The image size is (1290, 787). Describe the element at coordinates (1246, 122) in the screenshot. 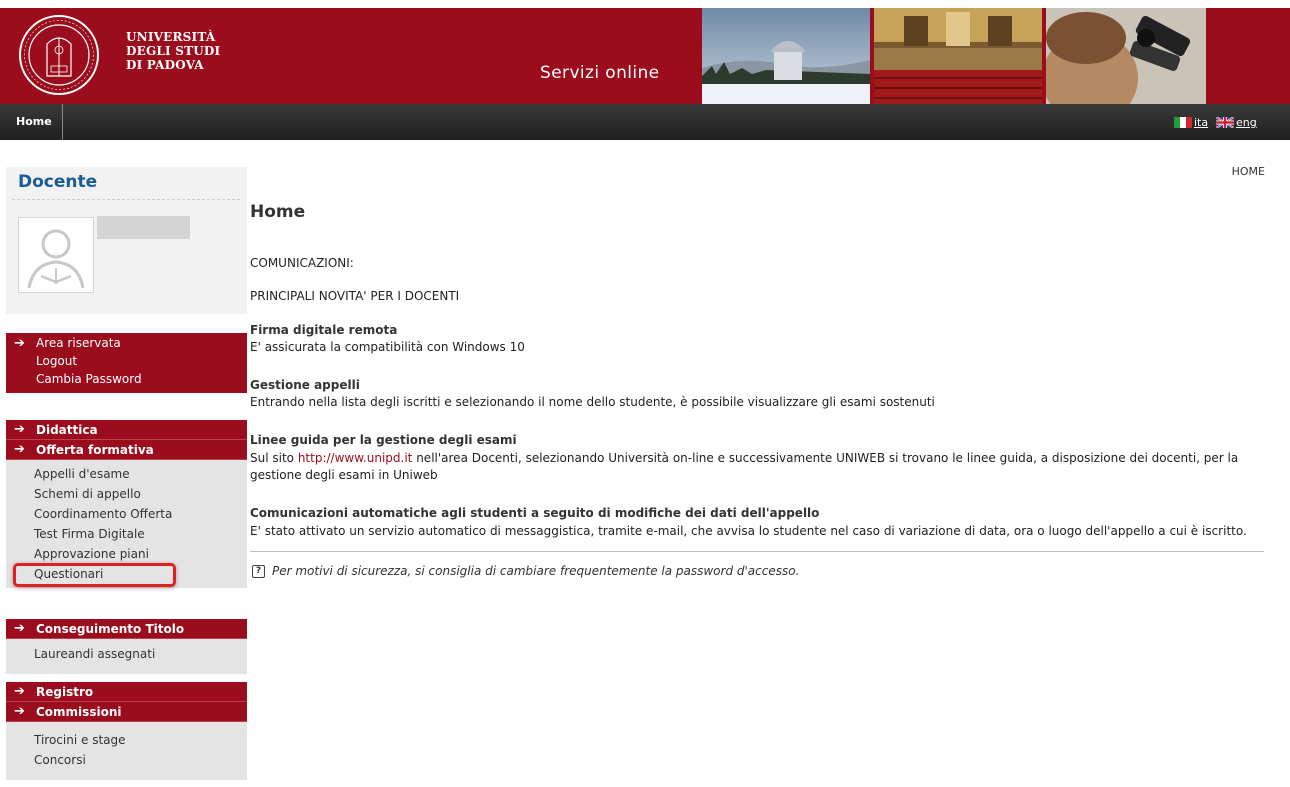

I see `lang-eng-link: eng` at that location.